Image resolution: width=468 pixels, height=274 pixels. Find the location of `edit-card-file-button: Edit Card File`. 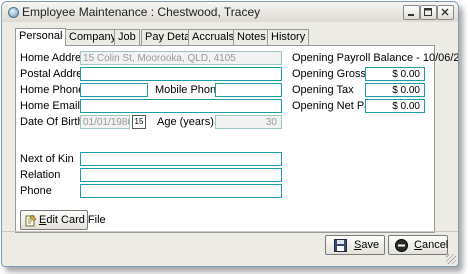

edit-card-file-button: Edit Card File is located at coordinates (63, 220).